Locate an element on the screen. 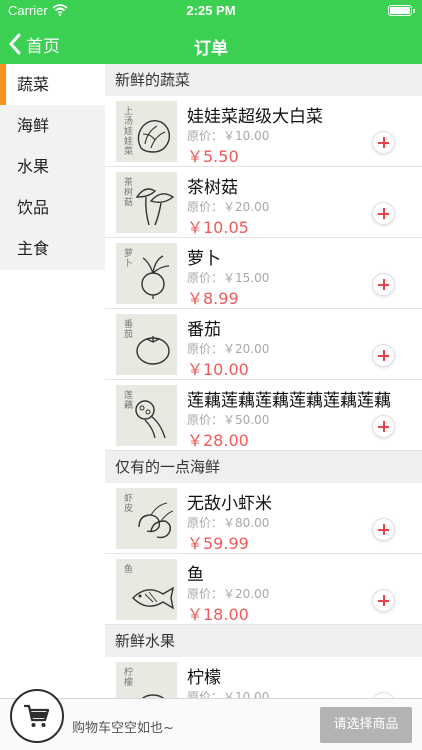 The image size is (422, 750). product-thumbnail: 虾皮 is located at coordinates (146, 518).